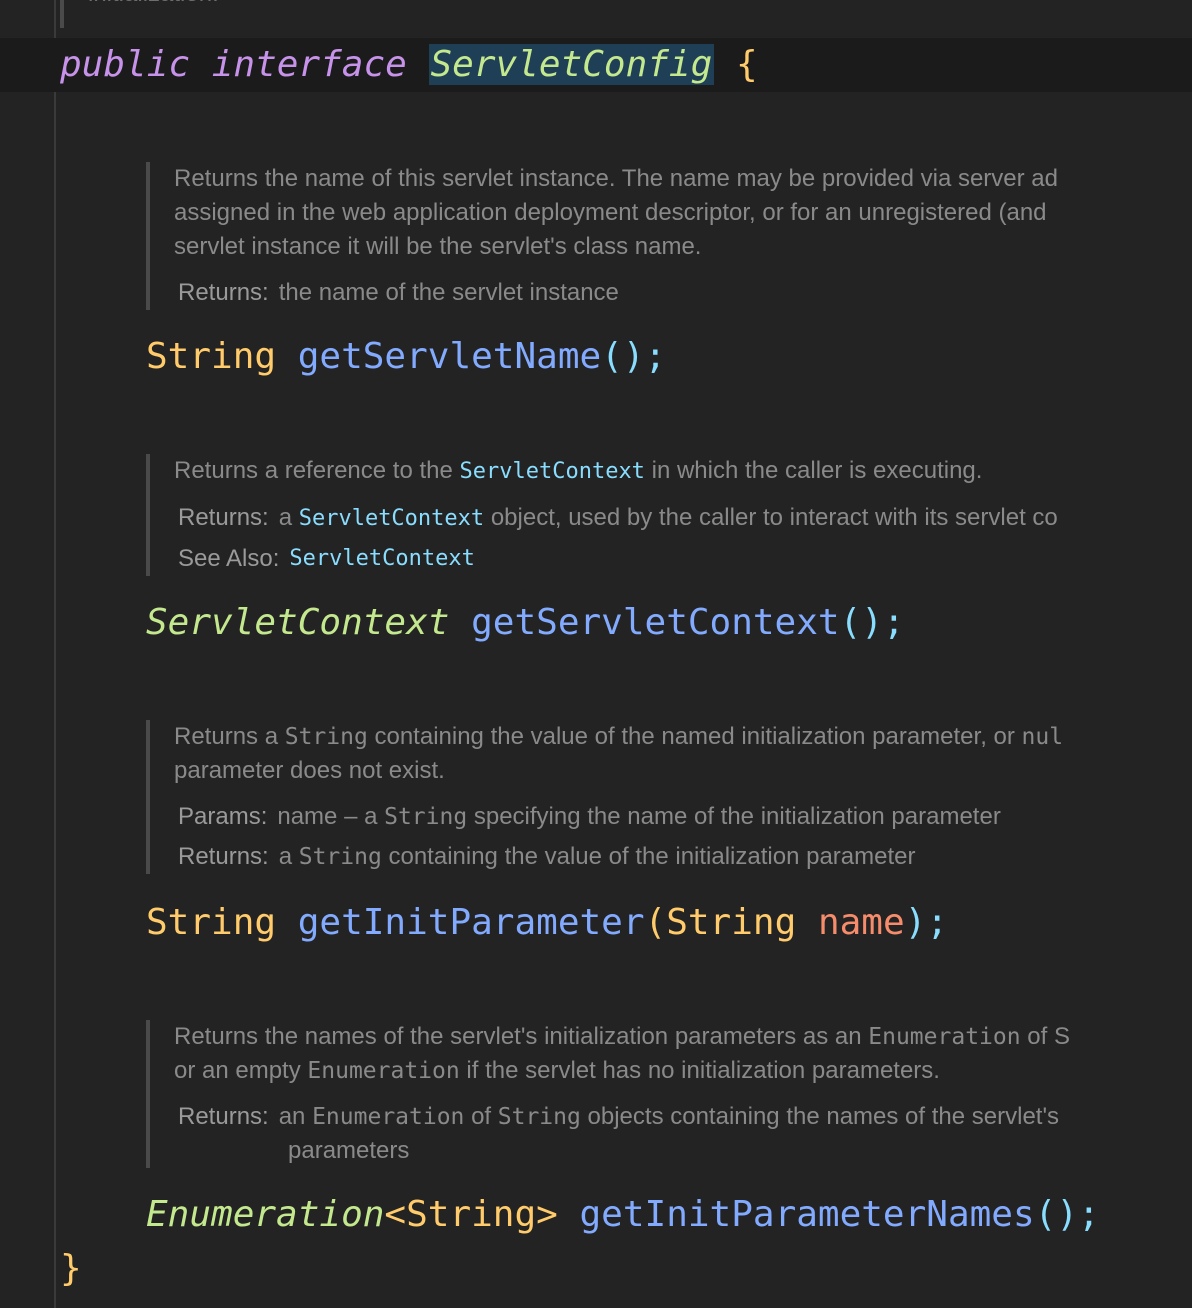 The width and height of the screenshot is (1192, 1308). Describe the element at coordinates (448, 292) in the screenshot. I see `returns-text: the name of the servlet instance` at that location.